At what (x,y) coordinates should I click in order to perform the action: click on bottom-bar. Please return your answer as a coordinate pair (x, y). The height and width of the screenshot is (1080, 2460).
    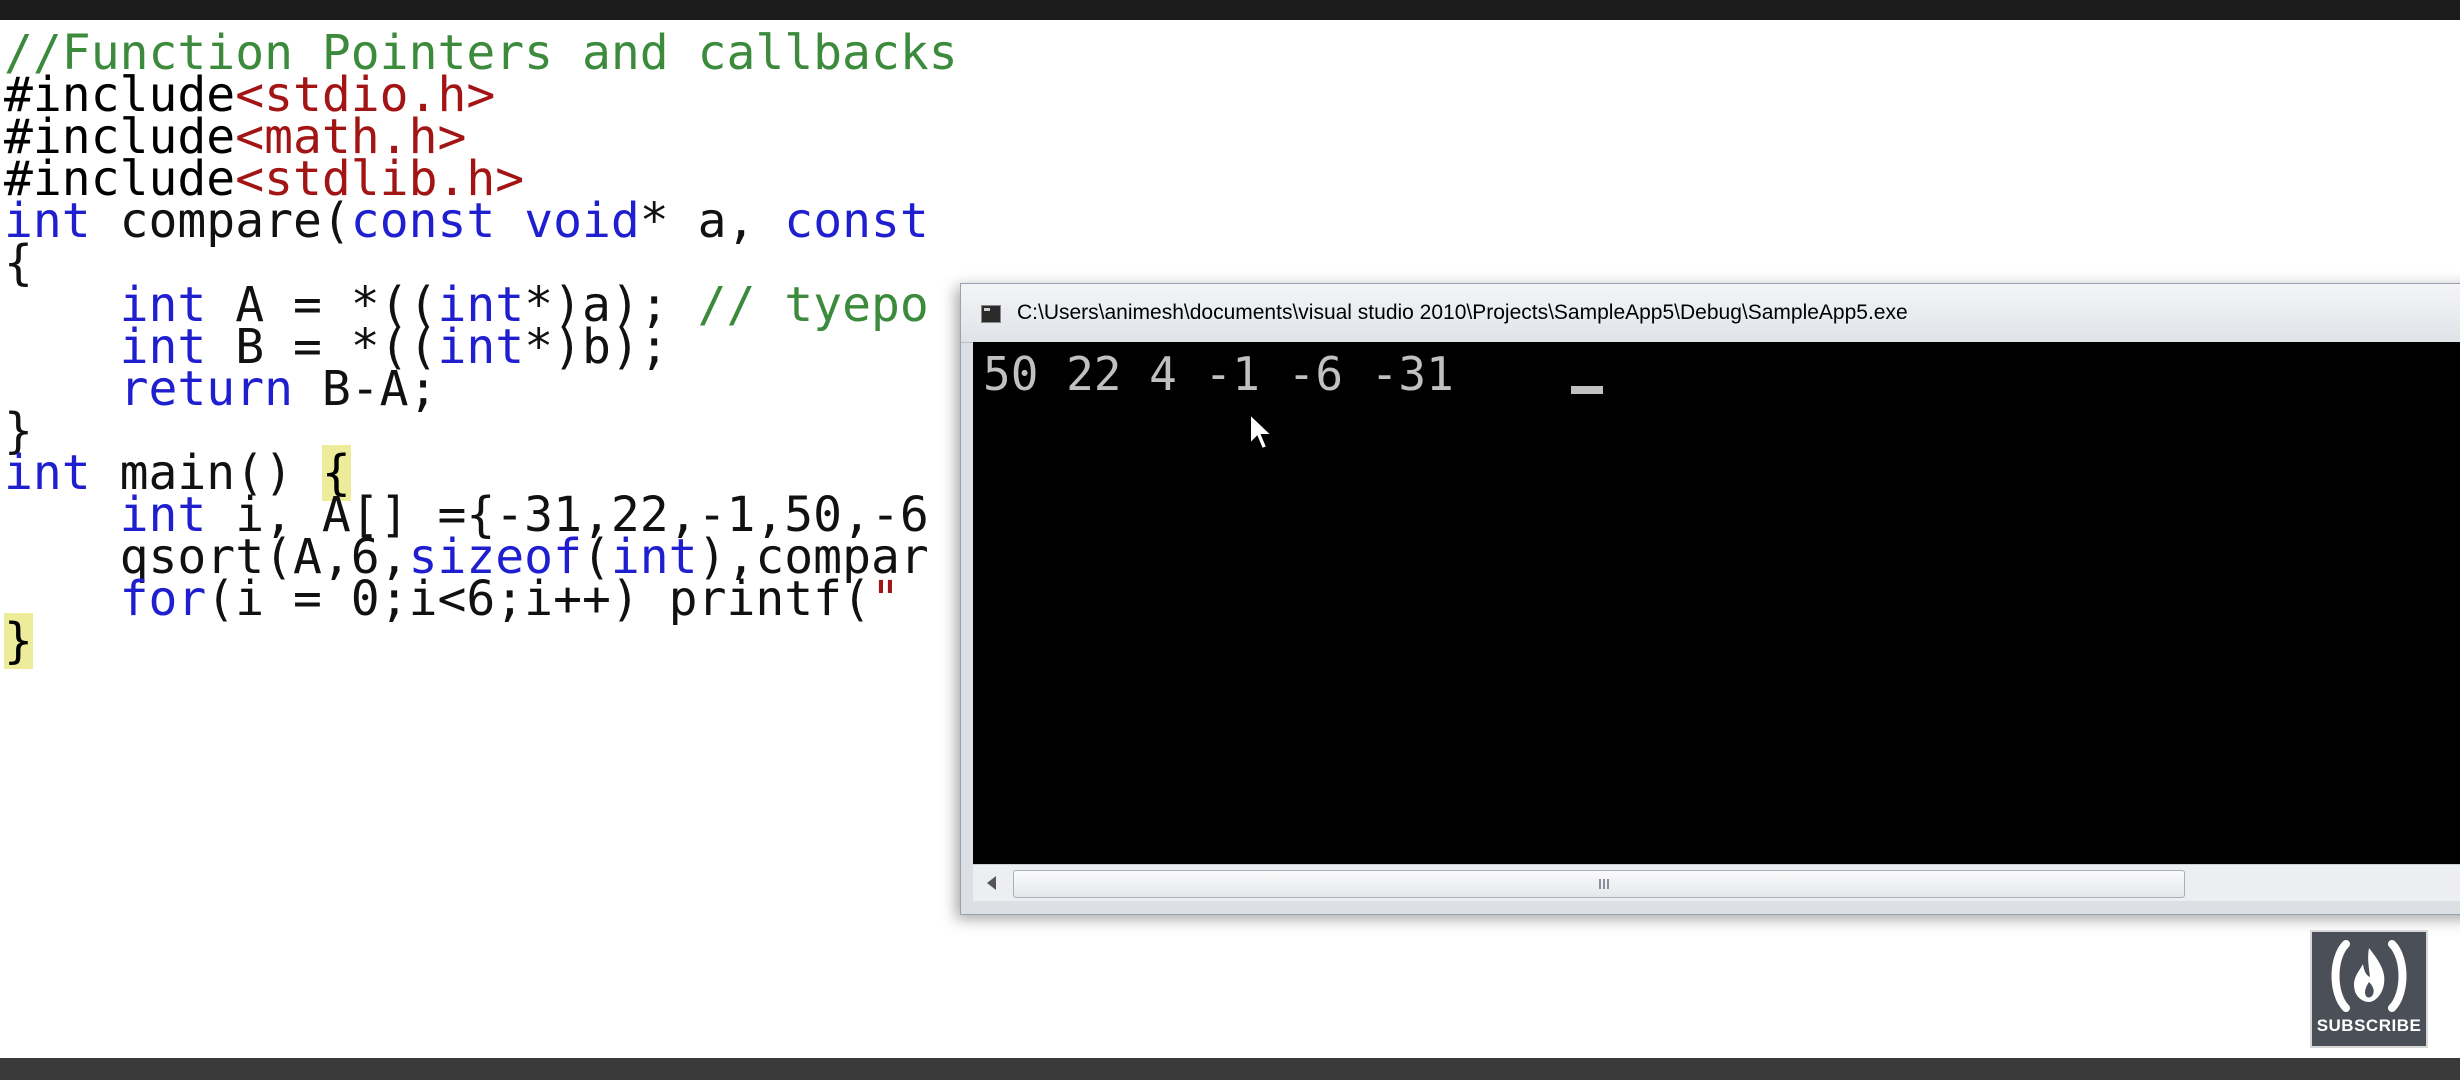
    Looking at the image, I should click on (1230, 1069).